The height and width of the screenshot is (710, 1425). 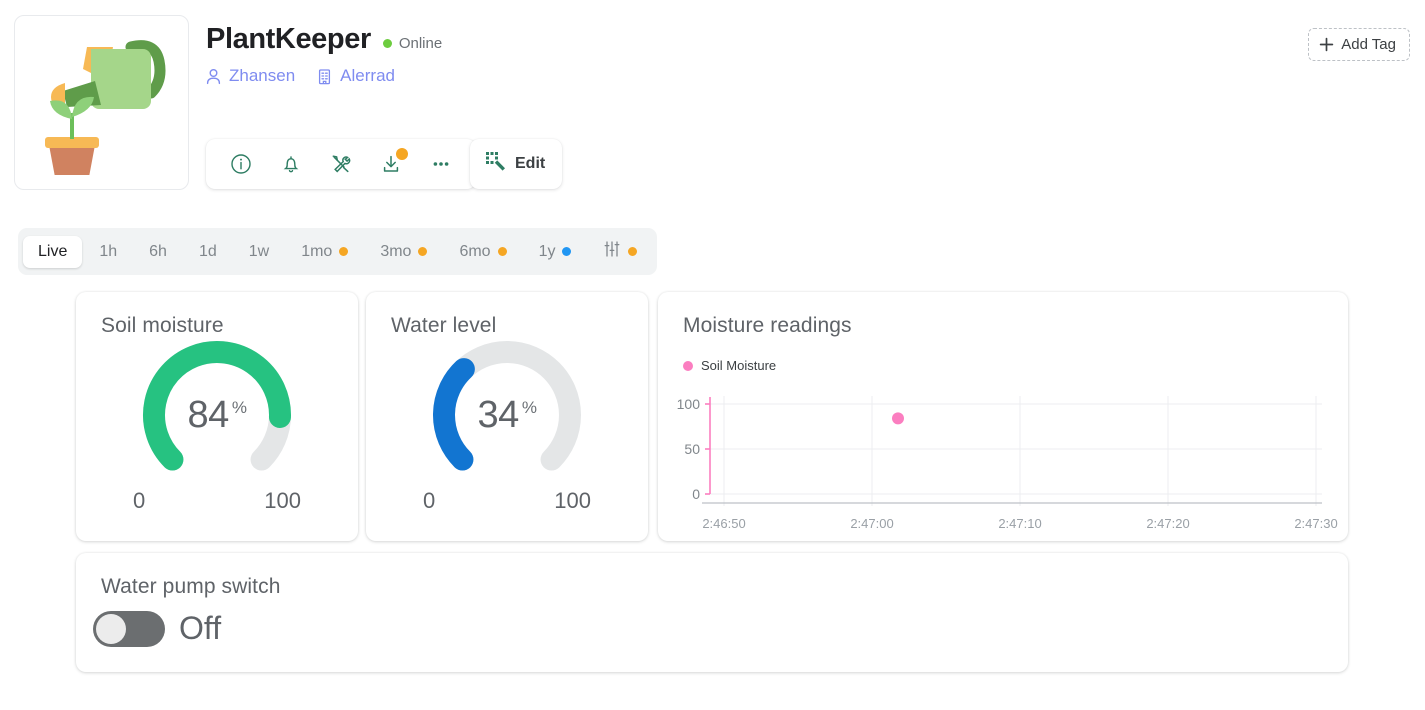 I want to click on tab-settings, so click(x=620, y=251).